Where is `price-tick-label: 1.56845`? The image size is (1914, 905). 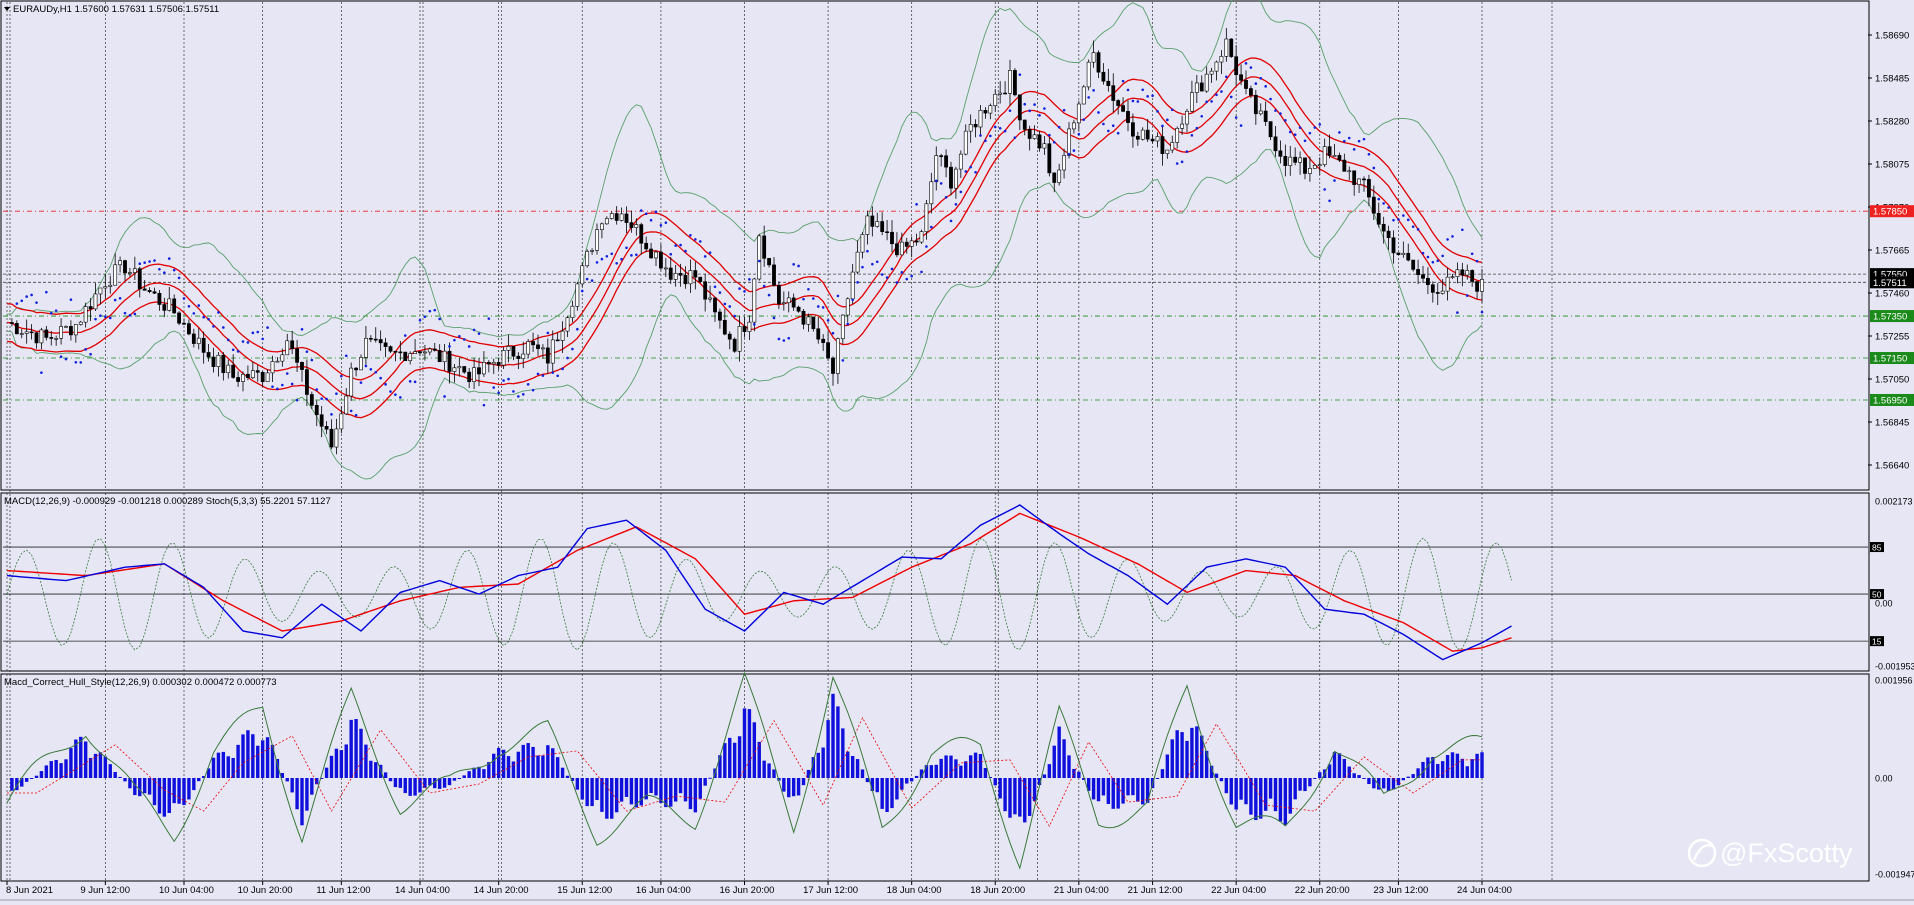
price-tick-label: 1.56845 is located at coordinates (1892, 423).